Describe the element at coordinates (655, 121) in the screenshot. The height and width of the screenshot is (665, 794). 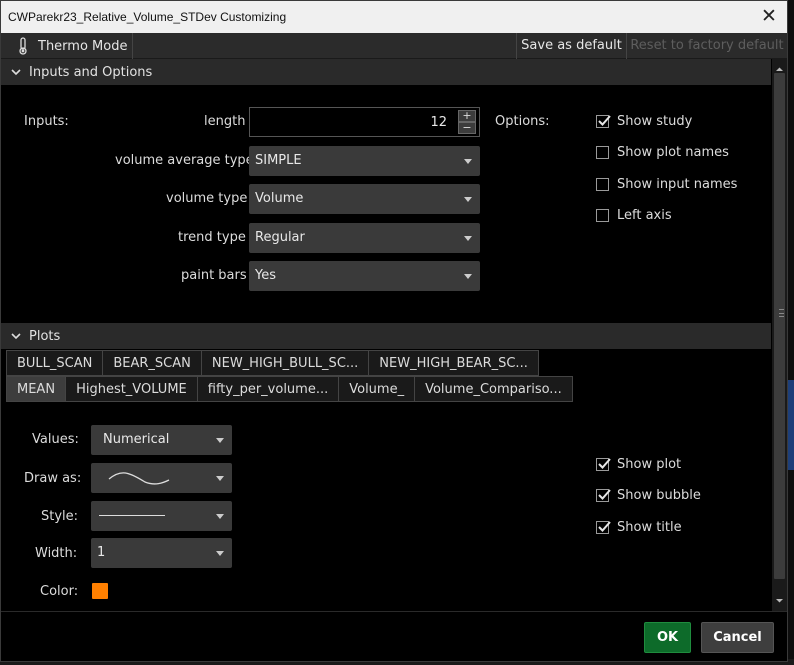
I see `show-study-label: Show study` at that location.